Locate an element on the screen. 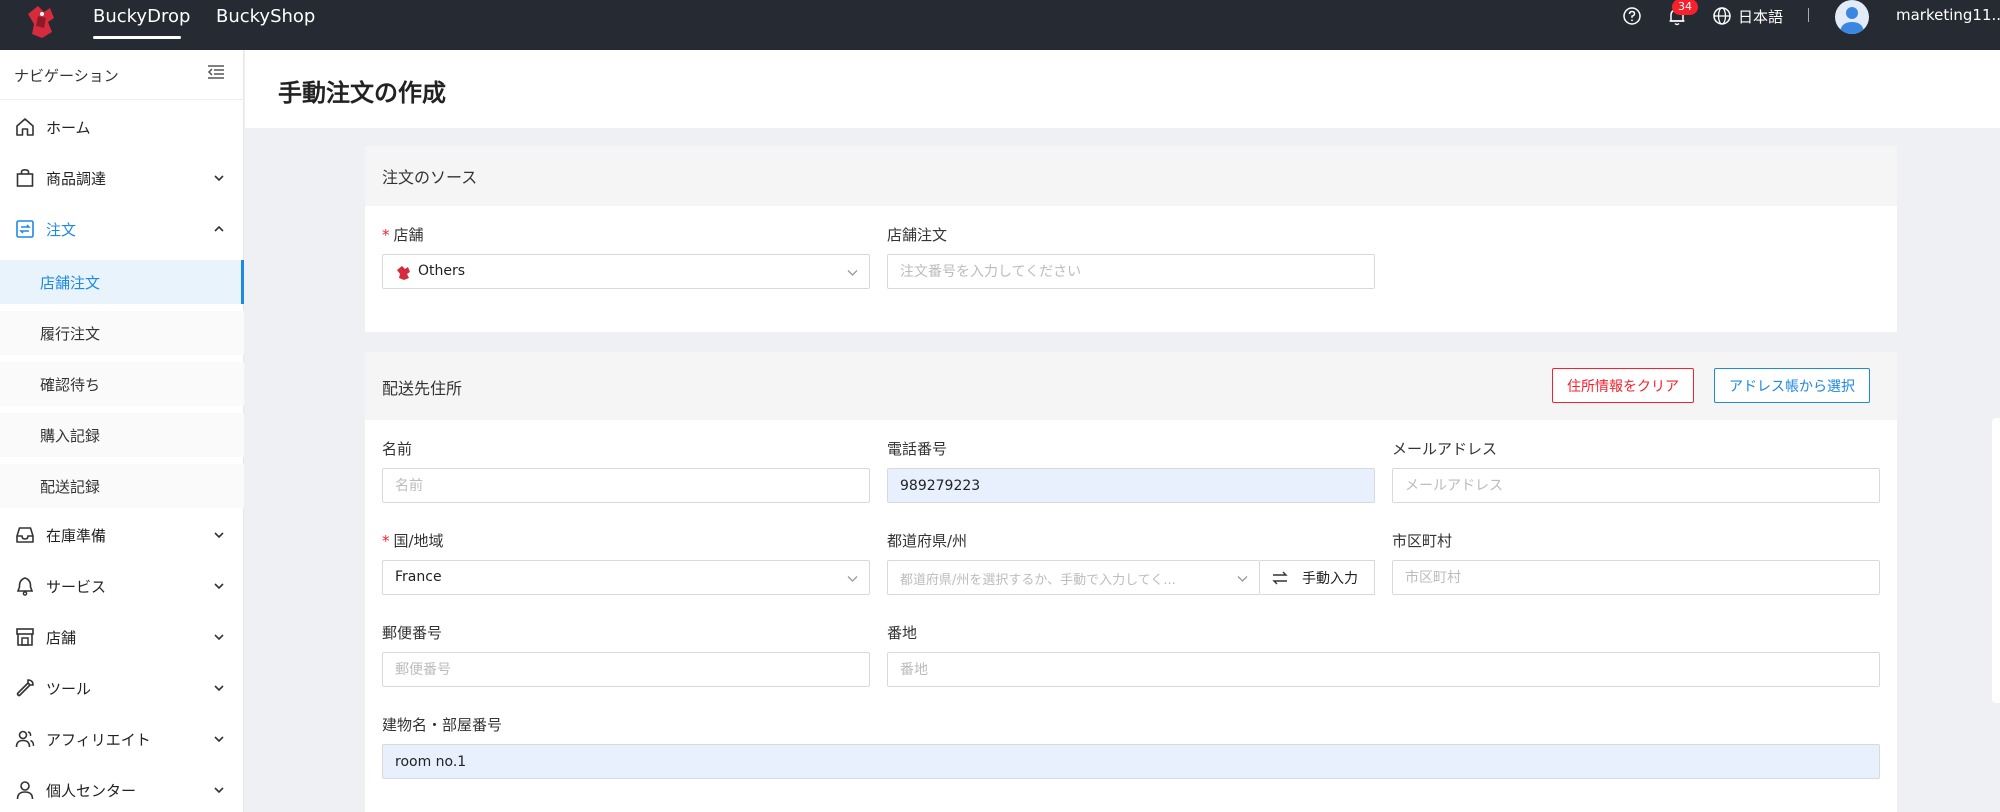  store-select-value: Others is located at coordinates (442, 271).